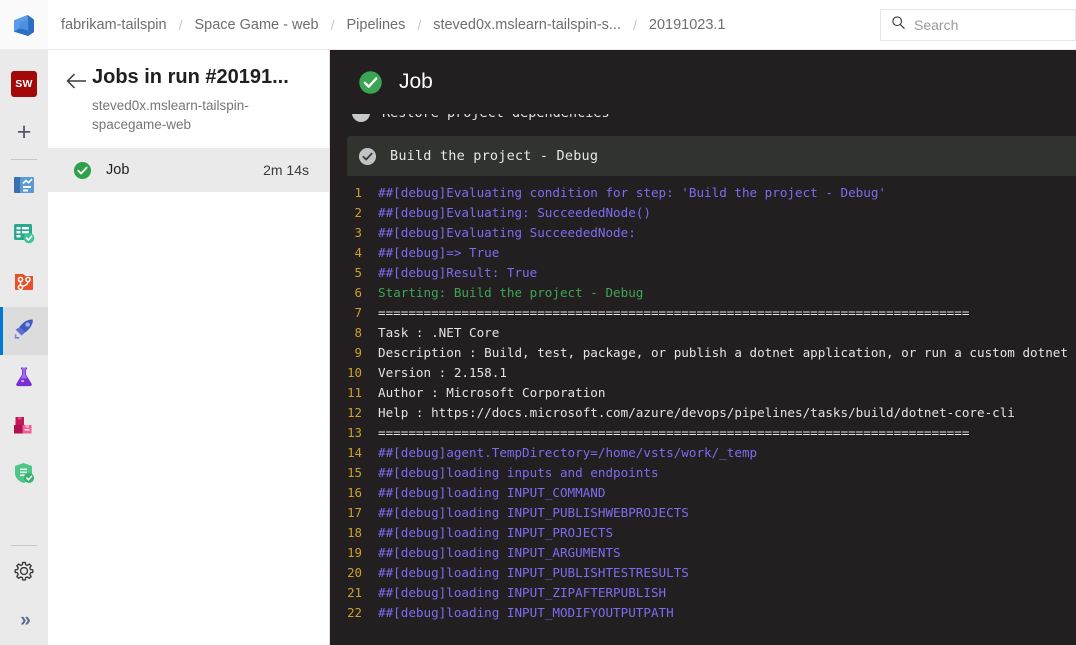  What do you see at coordinates (703, 373) in the screenshot?
I see `log-line: 10 Version : 2.158.1` at bounding box center [703, 373].